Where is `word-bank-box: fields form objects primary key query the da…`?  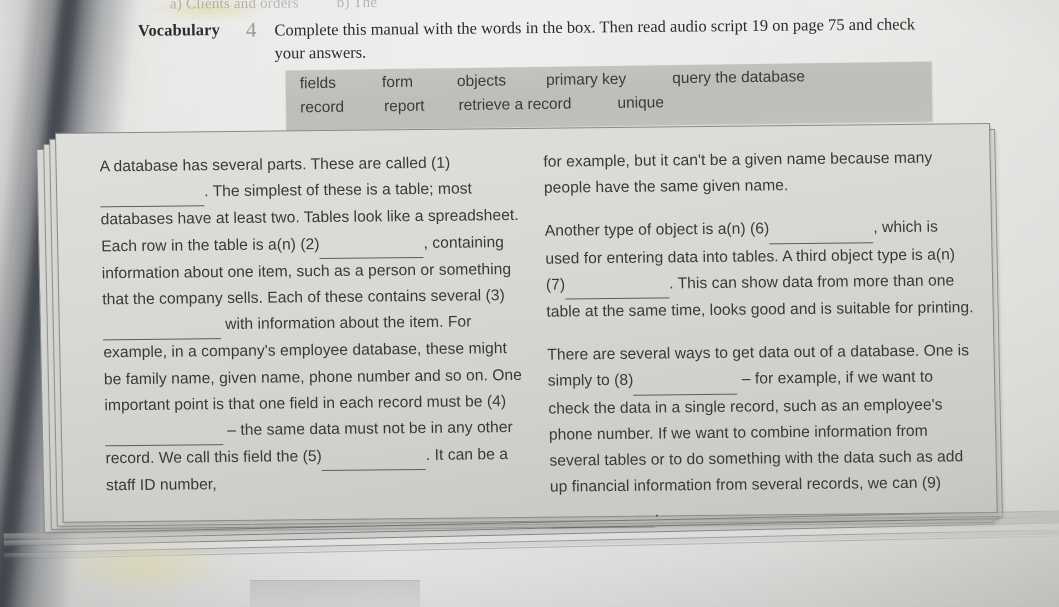 word-bank-box: fields form objects primary key query the da… is located at coordinates (609, 96).